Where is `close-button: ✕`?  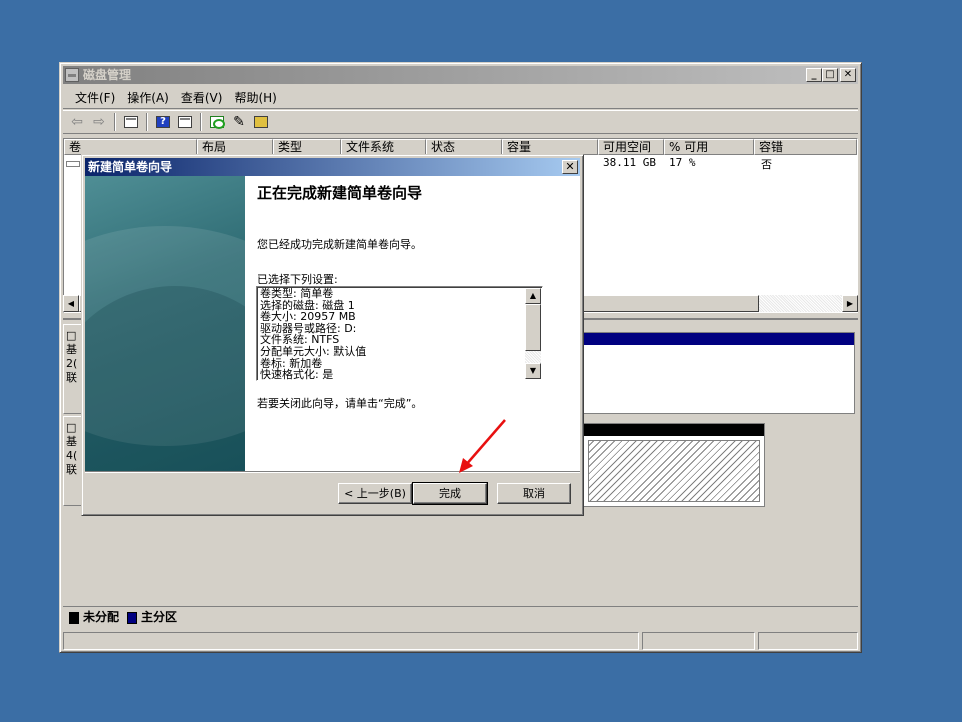 close-button: ✕ is located at coordinates (848, 75).